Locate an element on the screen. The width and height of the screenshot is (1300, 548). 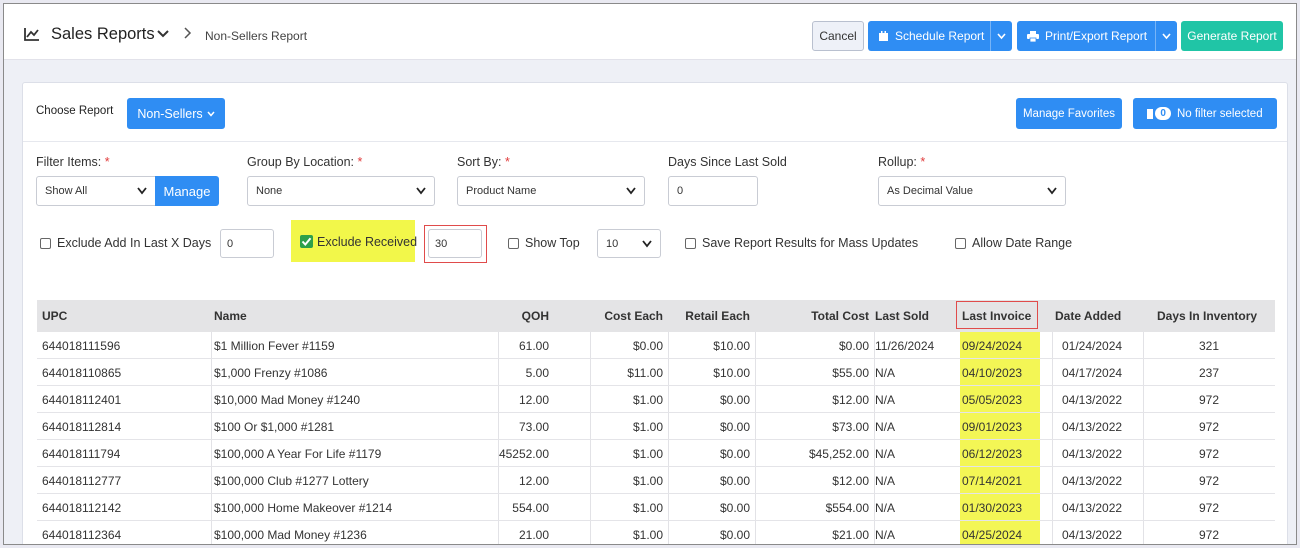
exclude-received-days-value: 30 is located at coordinates (441, 243).